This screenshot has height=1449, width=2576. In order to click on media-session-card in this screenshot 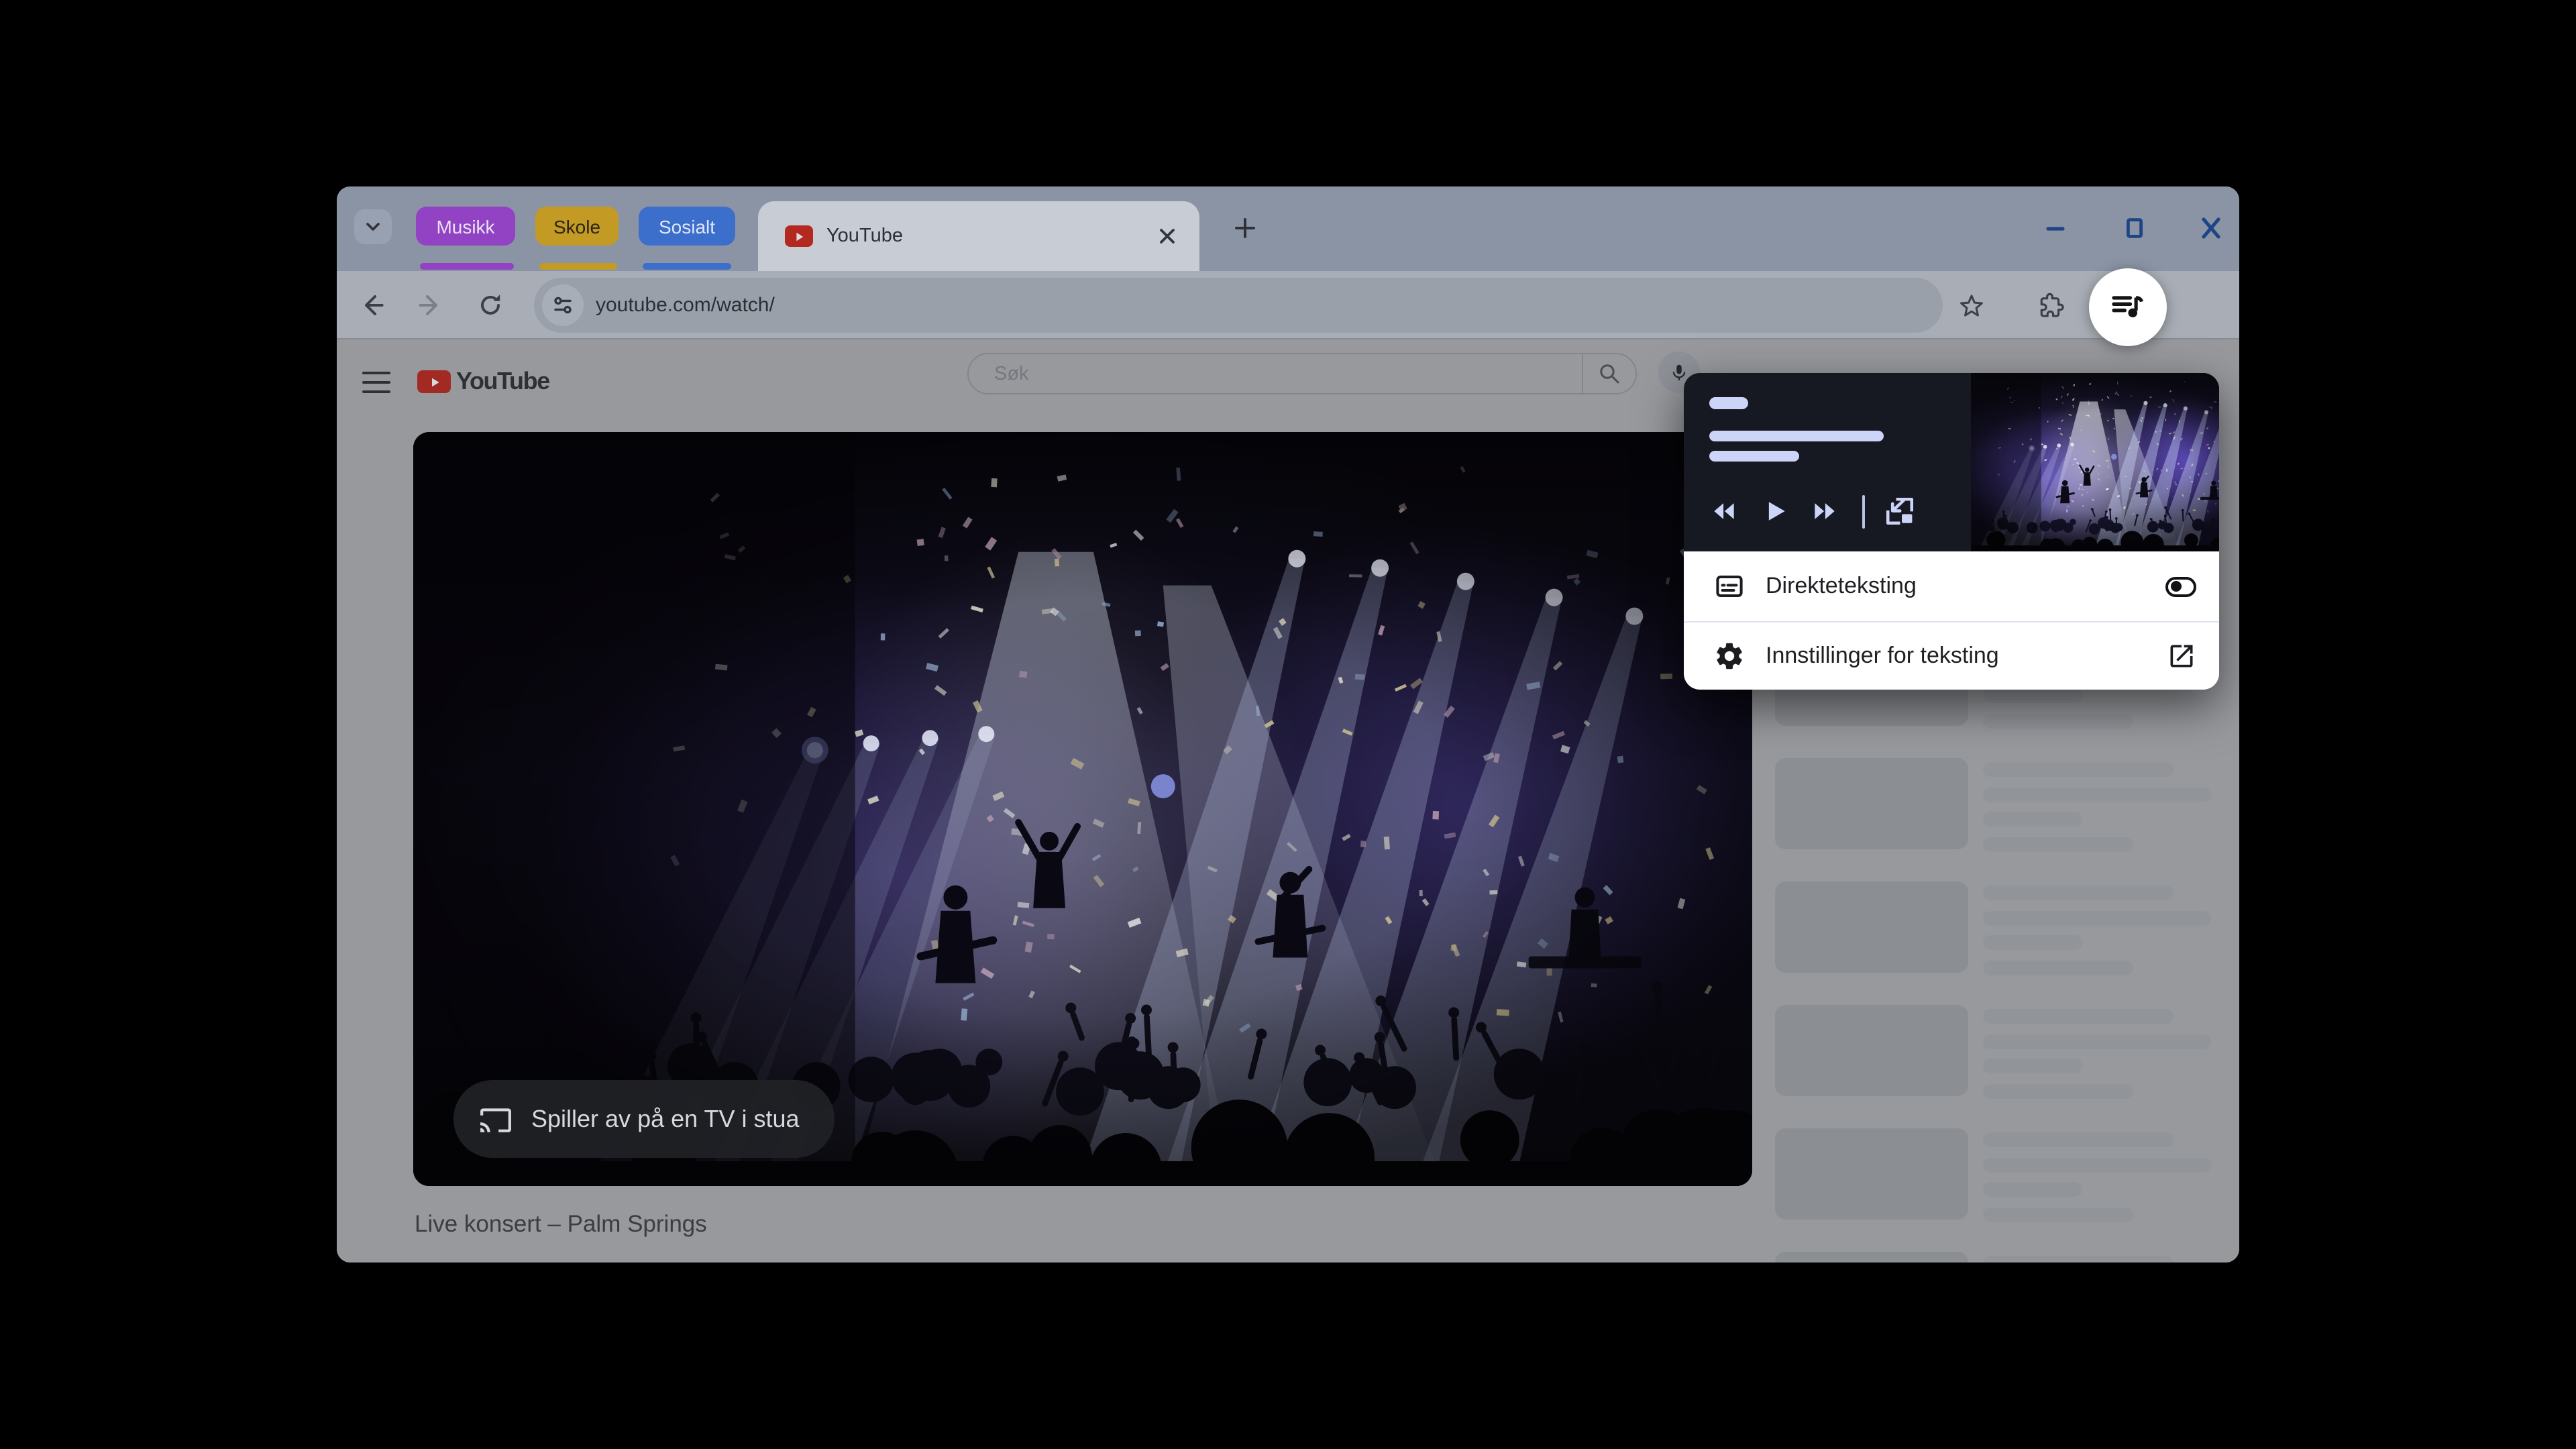, I will do `click(1951, 462)`.